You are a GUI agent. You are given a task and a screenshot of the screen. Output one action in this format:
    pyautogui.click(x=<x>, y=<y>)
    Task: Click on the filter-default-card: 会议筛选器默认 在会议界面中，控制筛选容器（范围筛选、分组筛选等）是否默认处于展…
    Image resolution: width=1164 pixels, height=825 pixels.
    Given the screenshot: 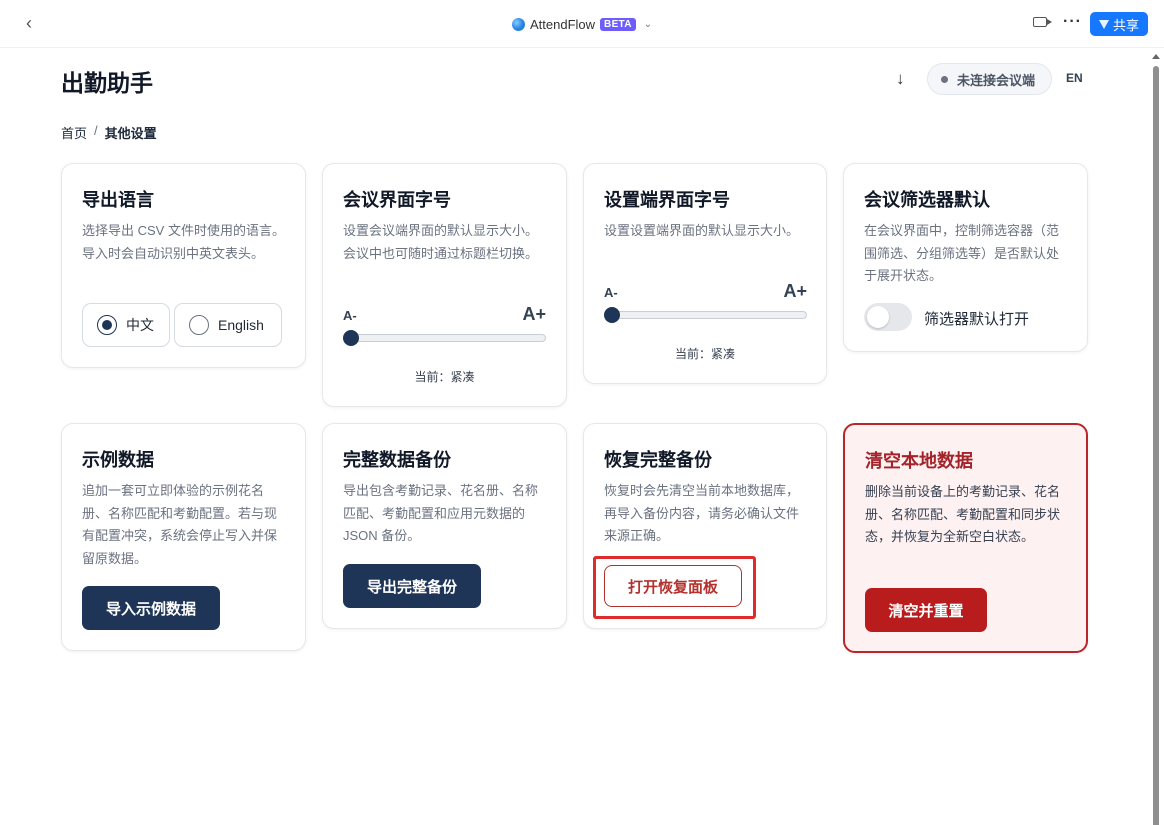 What is the action you would take?
    pyautogui.click(x=965, y=257)
    